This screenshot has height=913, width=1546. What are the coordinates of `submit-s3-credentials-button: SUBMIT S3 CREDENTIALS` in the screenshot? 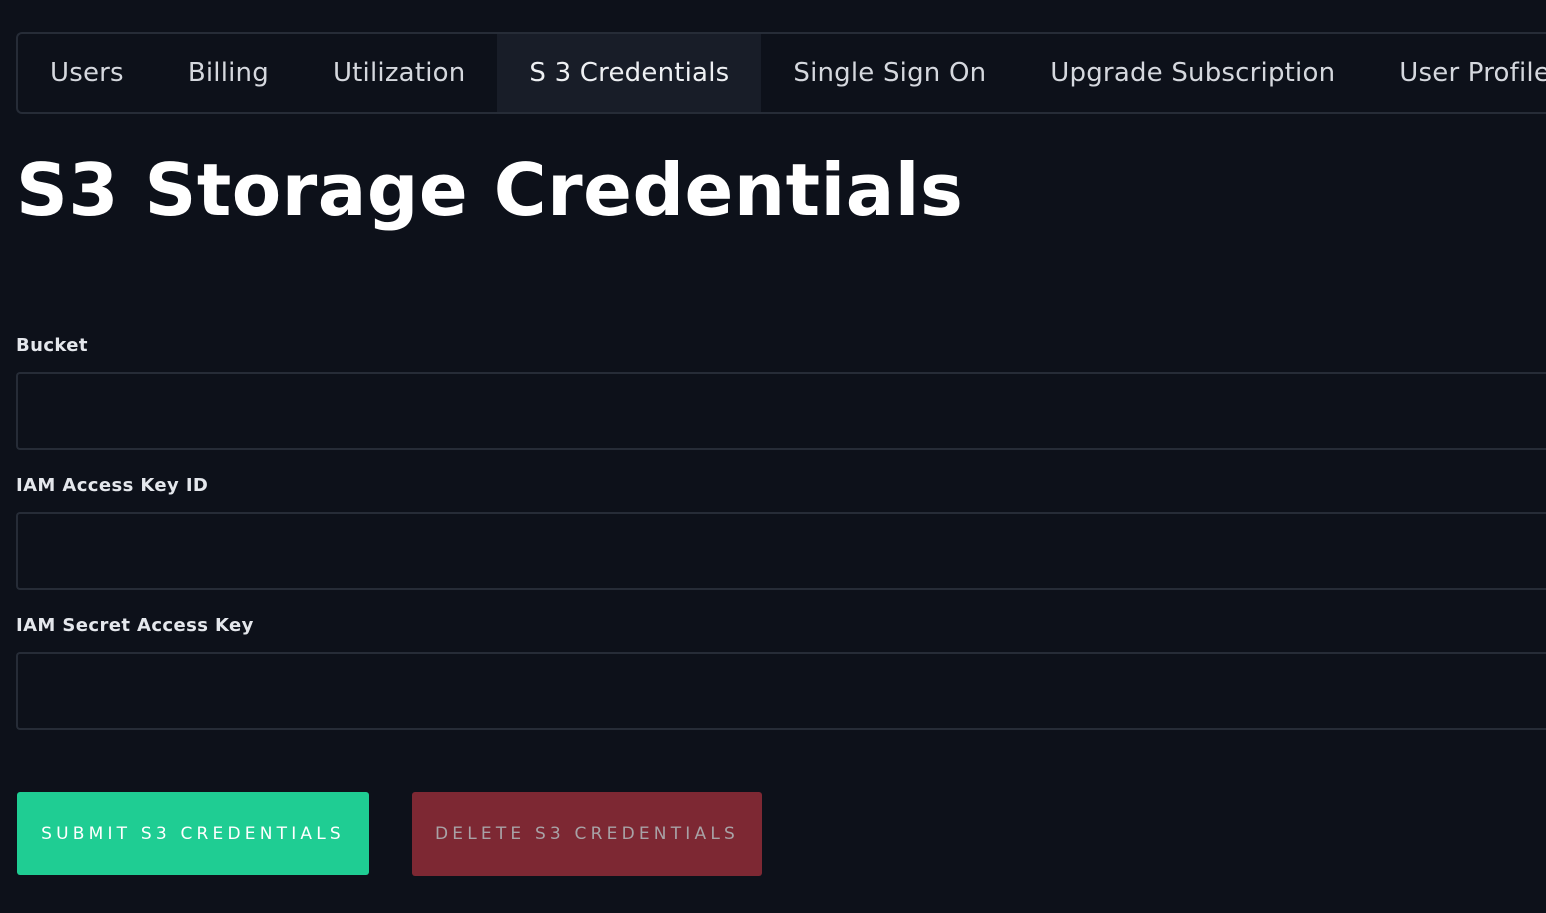 It's located at (193, 833).